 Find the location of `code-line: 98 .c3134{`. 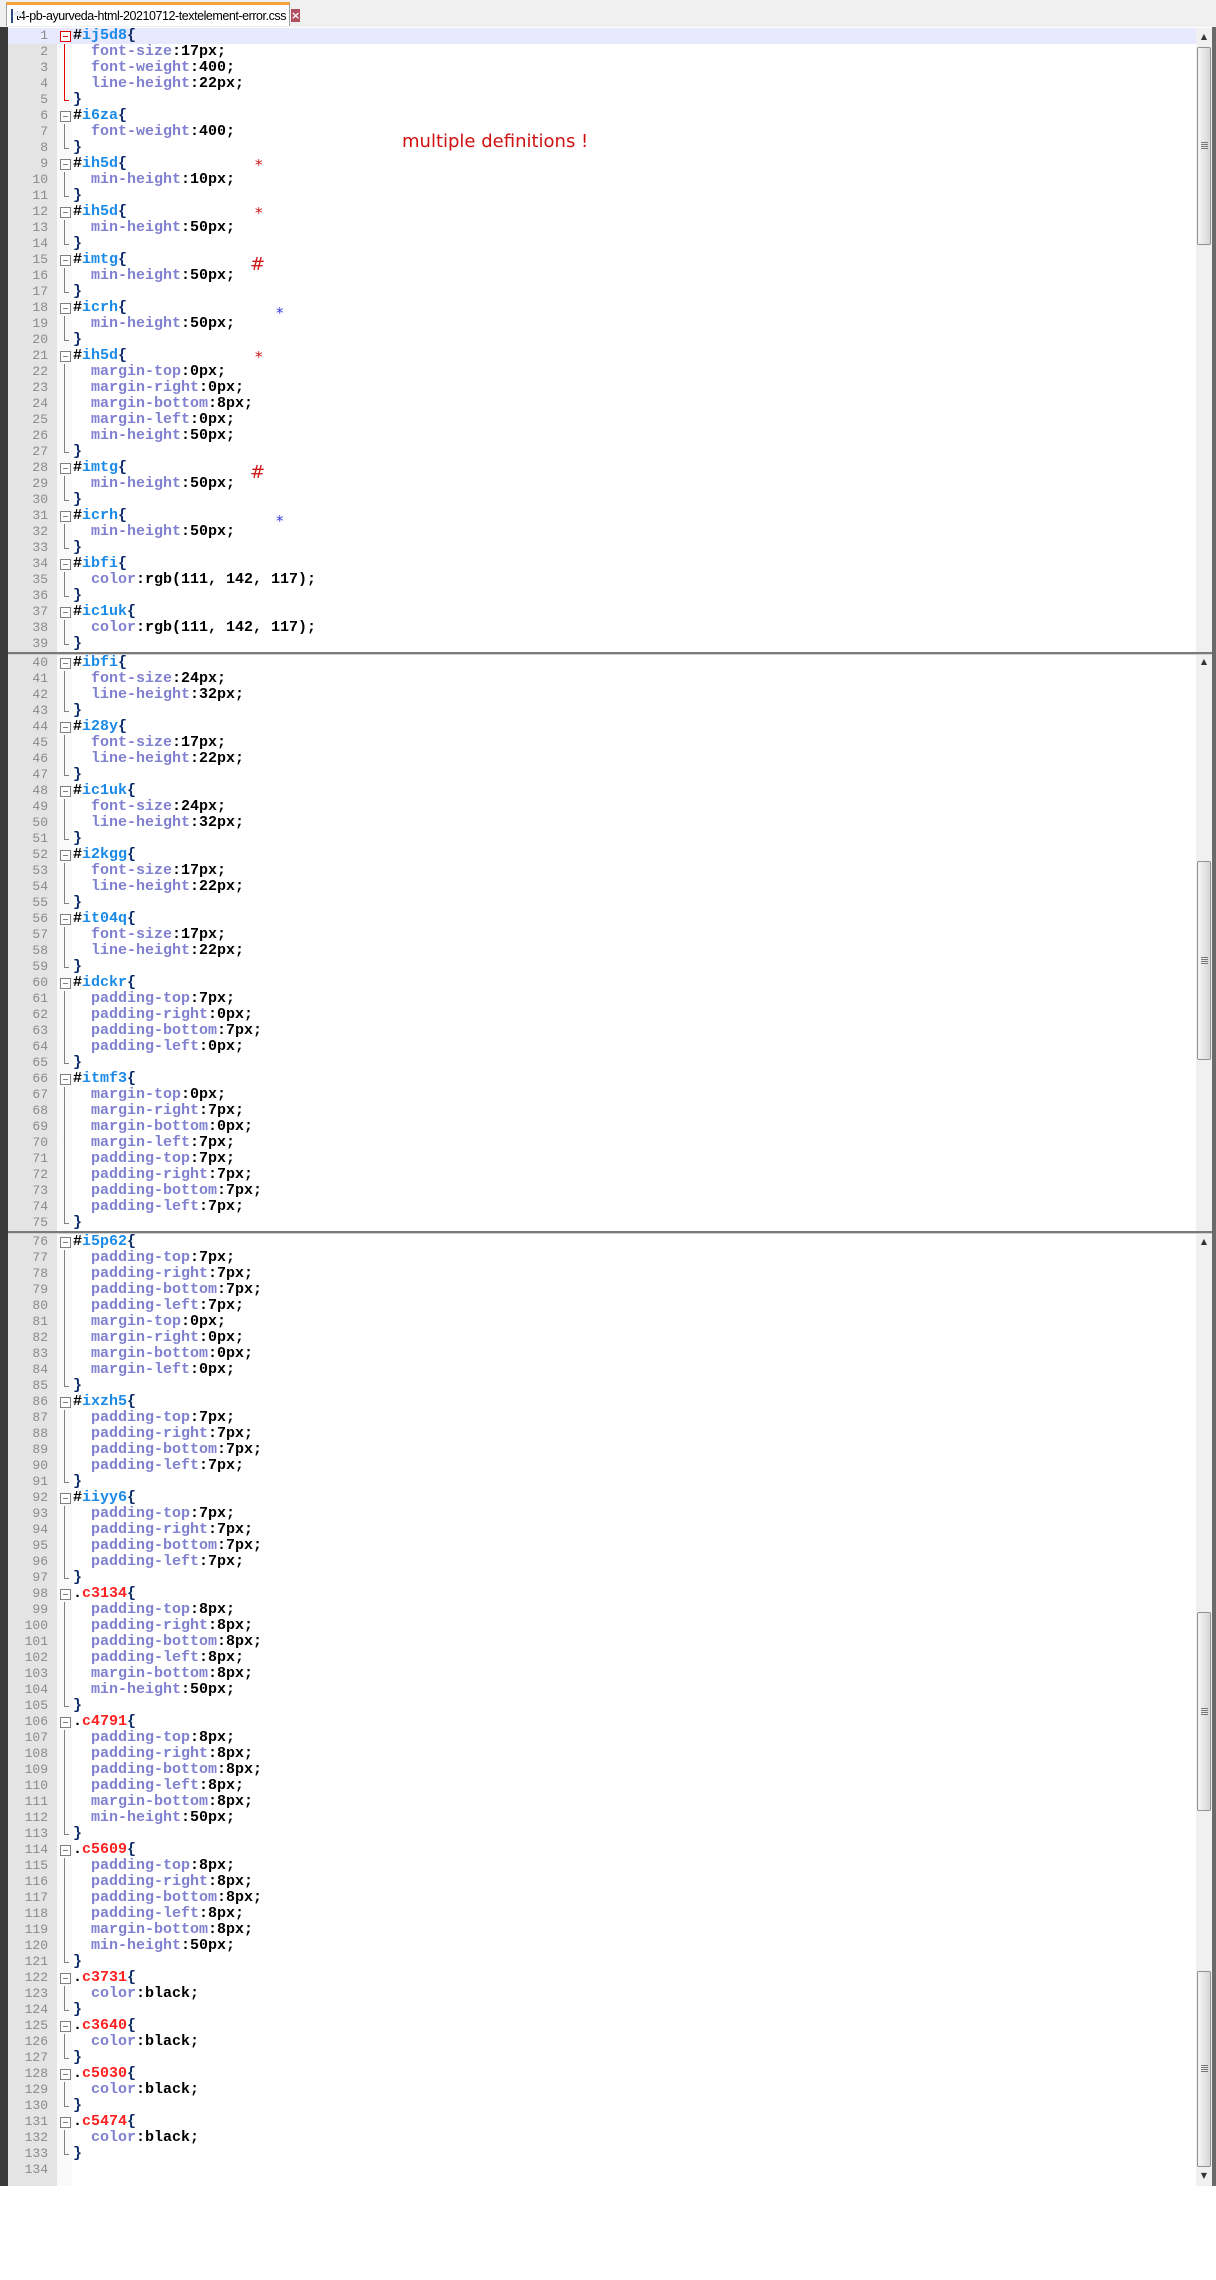

code-line: 98 .c3134{ is located at coordinates (602, 1594).